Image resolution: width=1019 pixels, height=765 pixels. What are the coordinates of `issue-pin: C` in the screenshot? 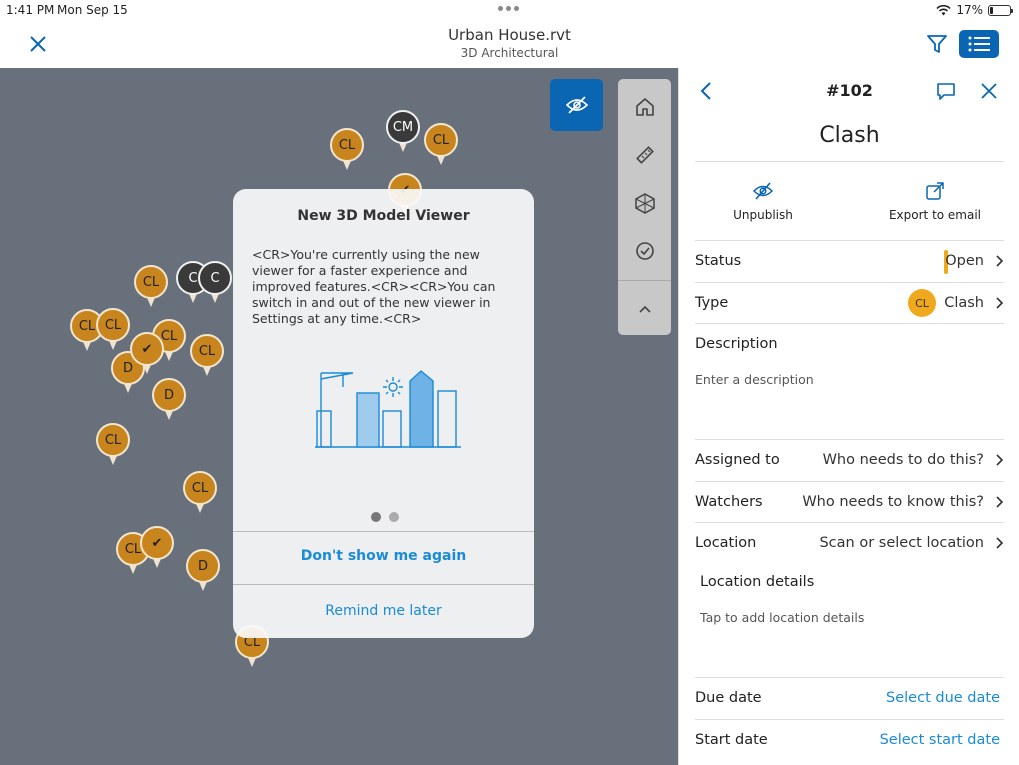 It's located at (215, 283).